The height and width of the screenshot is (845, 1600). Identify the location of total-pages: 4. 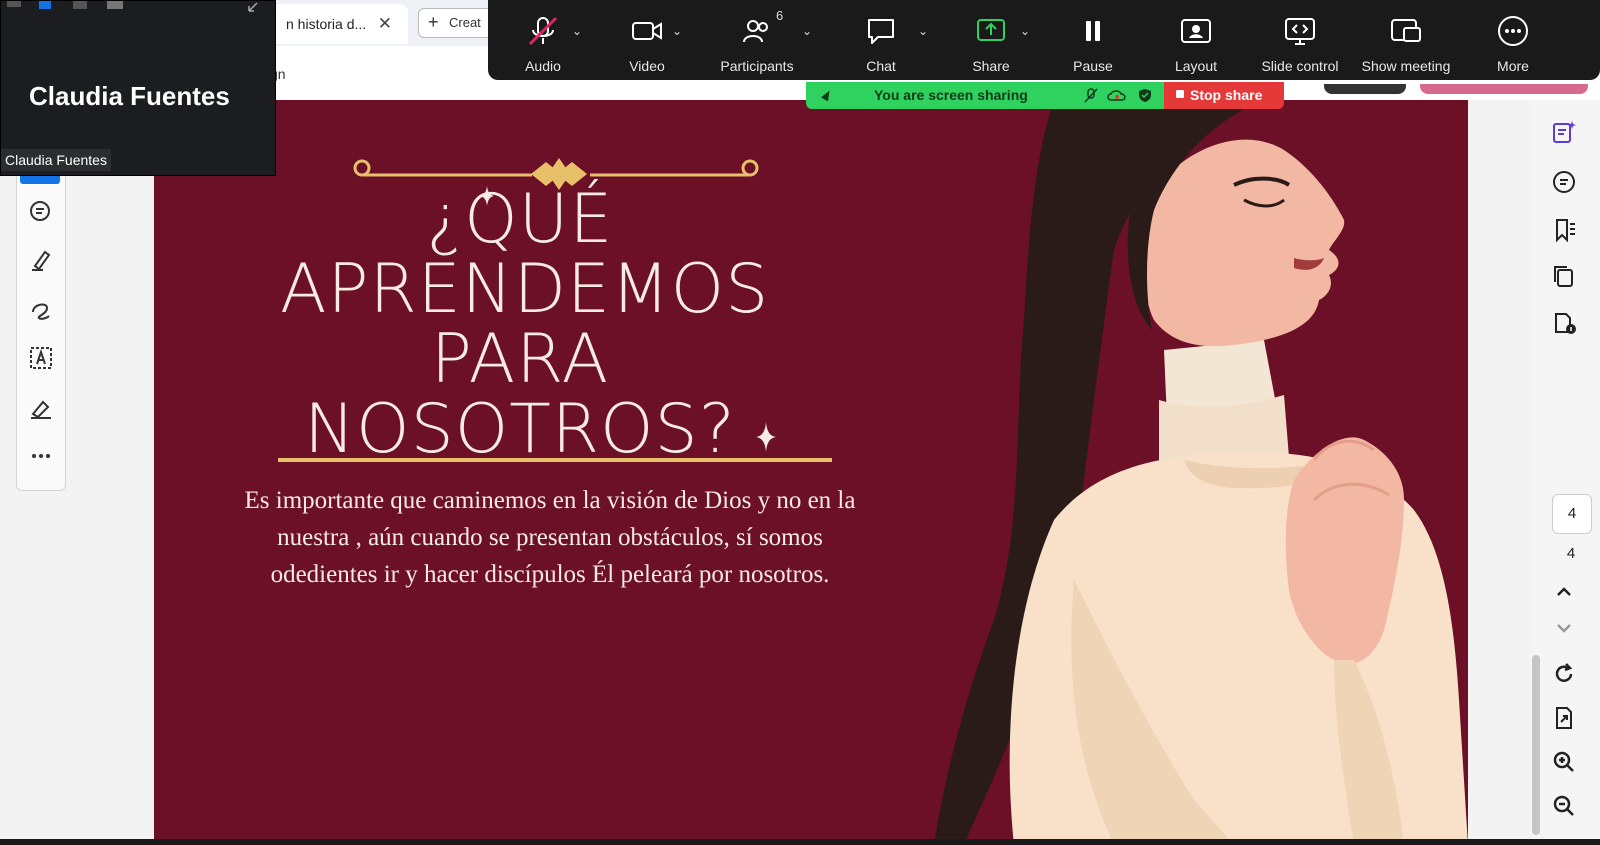
(1571, 553).